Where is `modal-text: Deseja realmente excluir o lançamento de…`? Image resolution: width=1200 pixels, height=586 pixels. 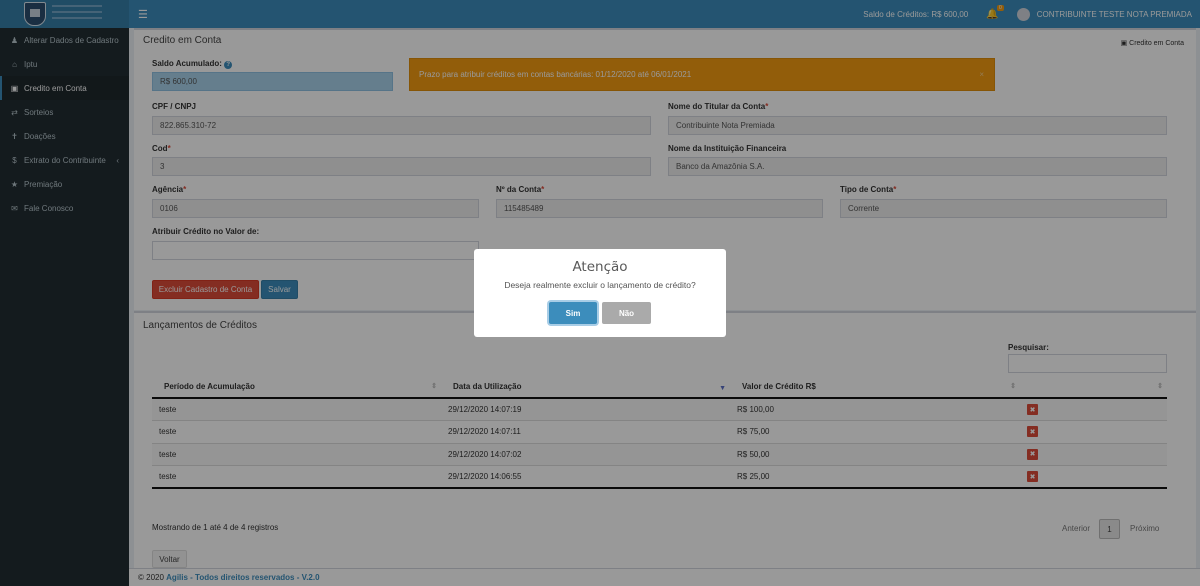
modal-text: Deseja realmente excluir o lançamento de… is located at coordinates (600, 285).